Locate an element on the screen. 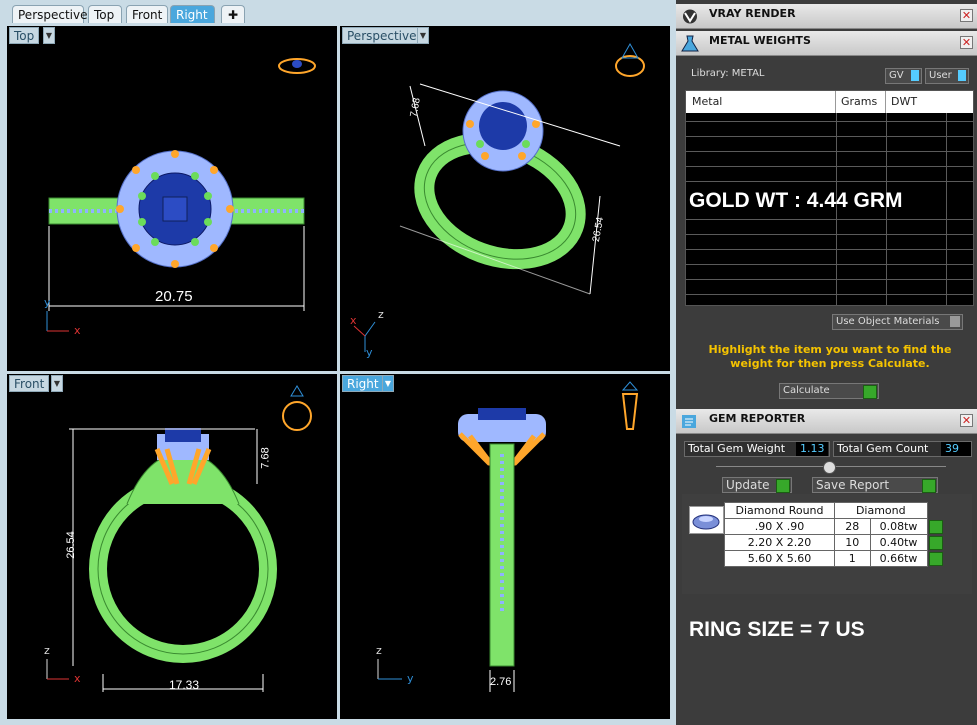  tab-front: Front is located at coordinates (147, 14).